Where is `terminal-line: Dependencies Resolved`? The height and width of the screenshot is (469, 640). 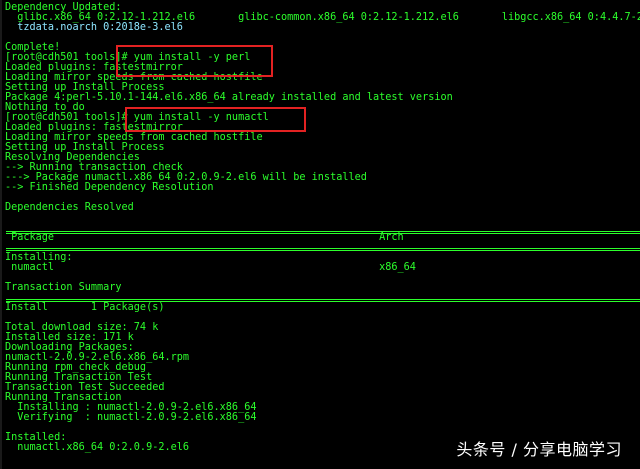 terminal-line: Dependencies Resolved is located at coordinates (69, 207).